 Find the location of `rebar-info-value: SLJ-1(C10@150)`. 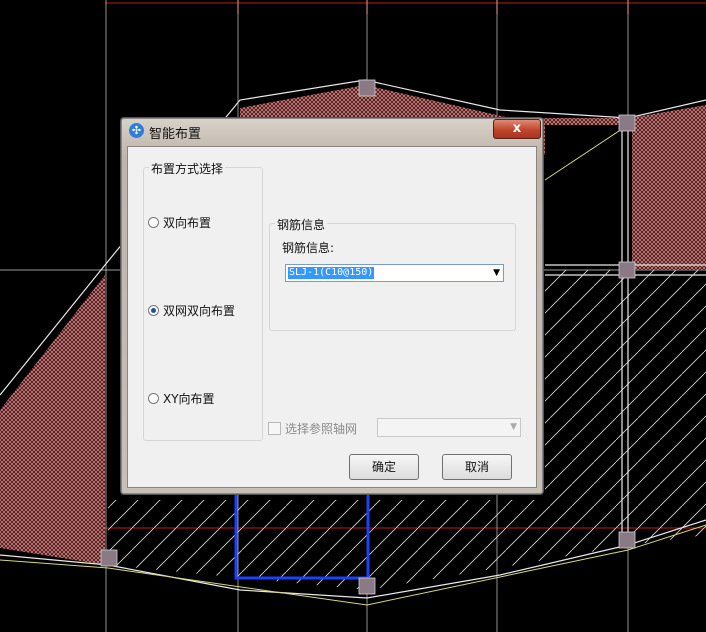

rebar-info-value: SLJ-1(C10@150) is located at coordinates (331, 273).